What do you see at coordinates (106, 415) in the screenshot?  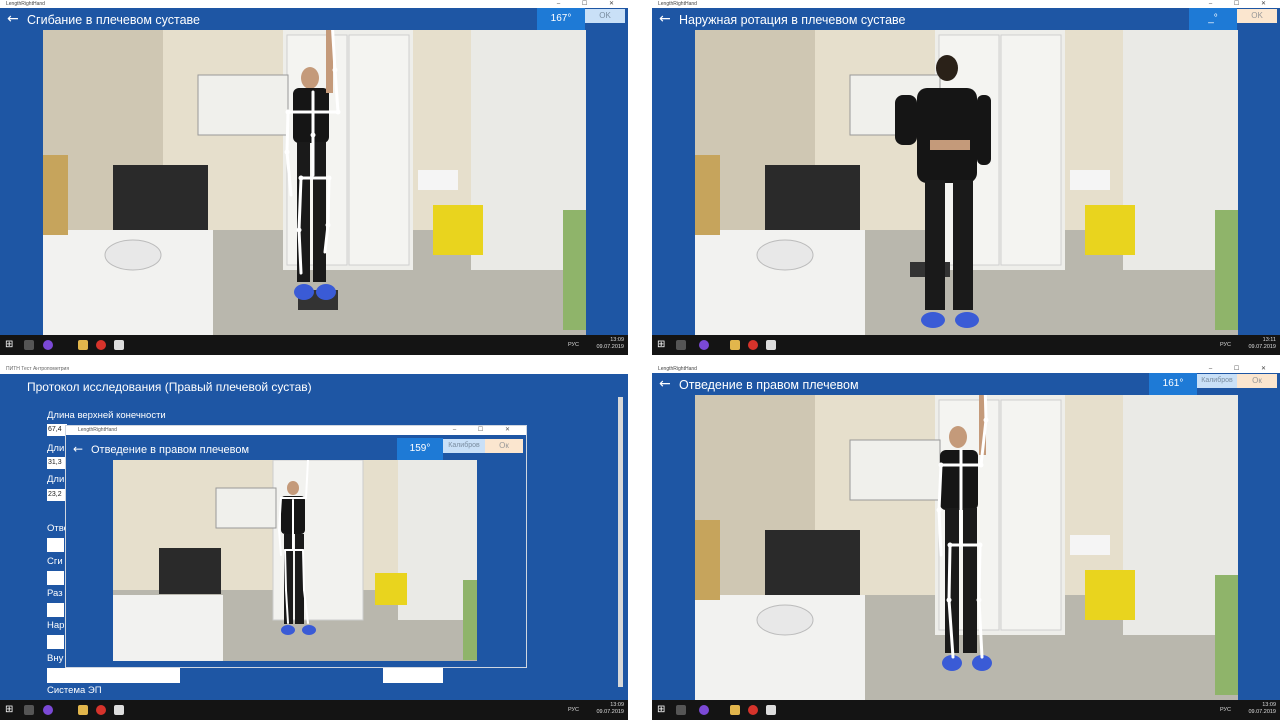 I see `upper-limb-length-label: Длина верхней конечности` at bounding box center [106, 415].